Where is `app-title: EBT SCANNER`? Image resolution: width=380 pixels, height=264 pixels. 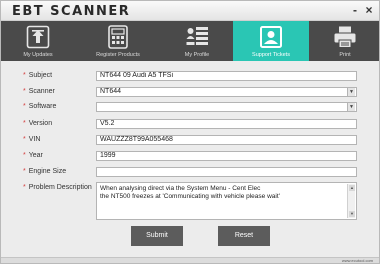 app-title: EBT SCANNER is located at coordinates (71, 11).